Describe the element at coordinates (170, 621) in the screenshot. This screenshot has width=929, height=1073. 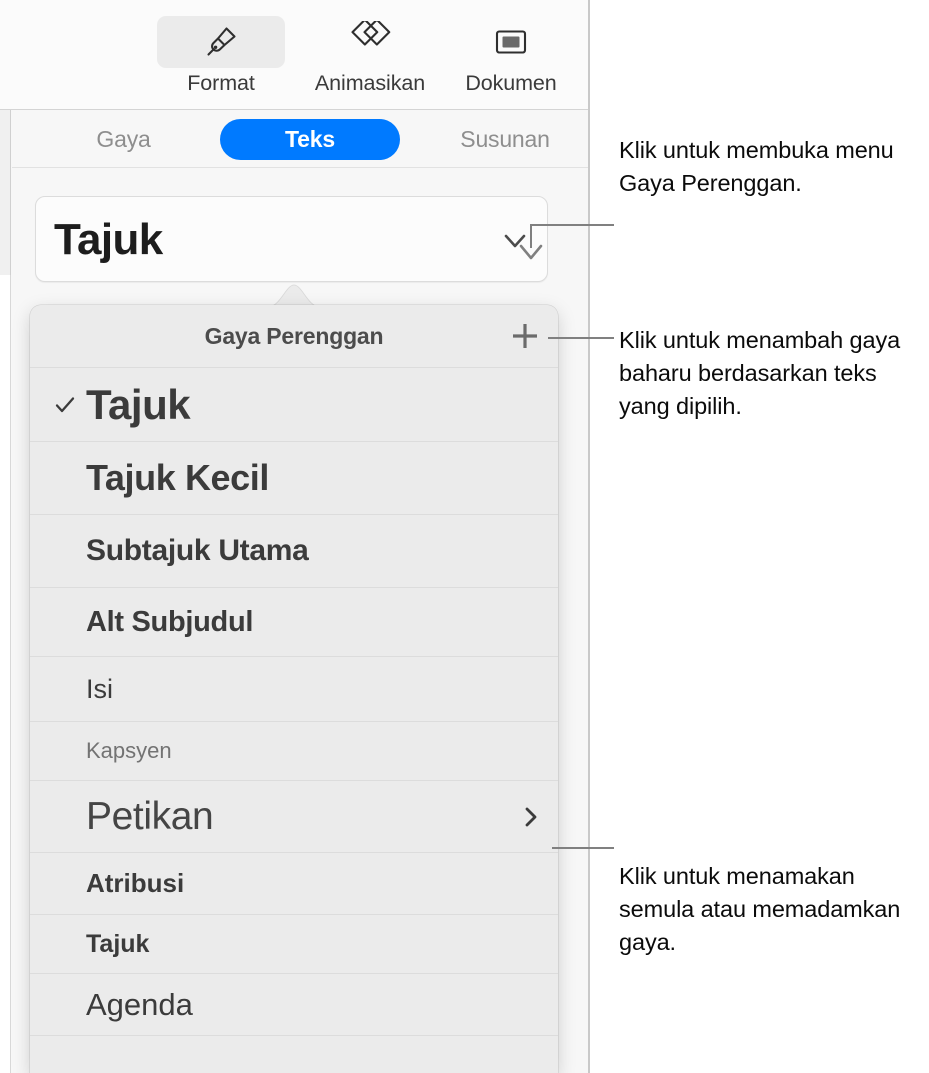
I see `list-item-label: Alt Subjudul` at that location.